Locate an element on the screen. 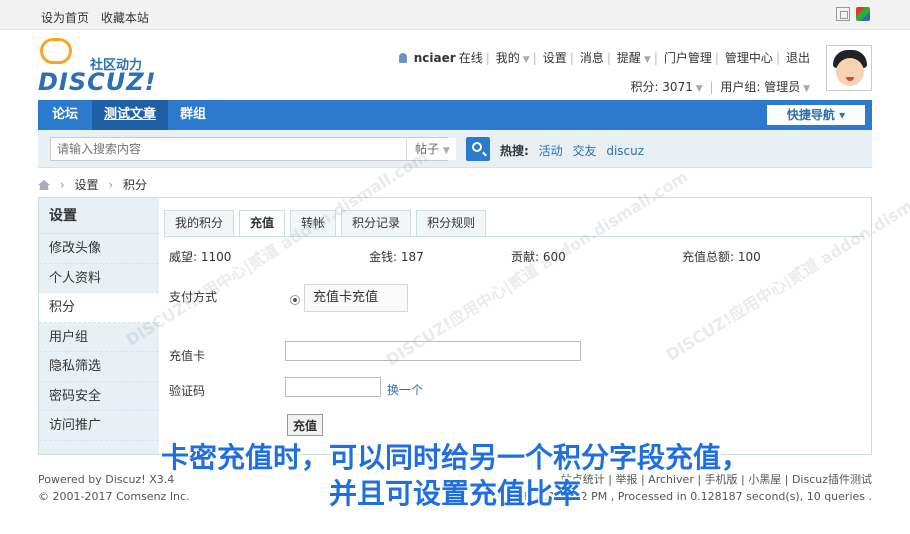 This screenshot has height=534, width=910. search-icon is located at coordinates (477, 147).